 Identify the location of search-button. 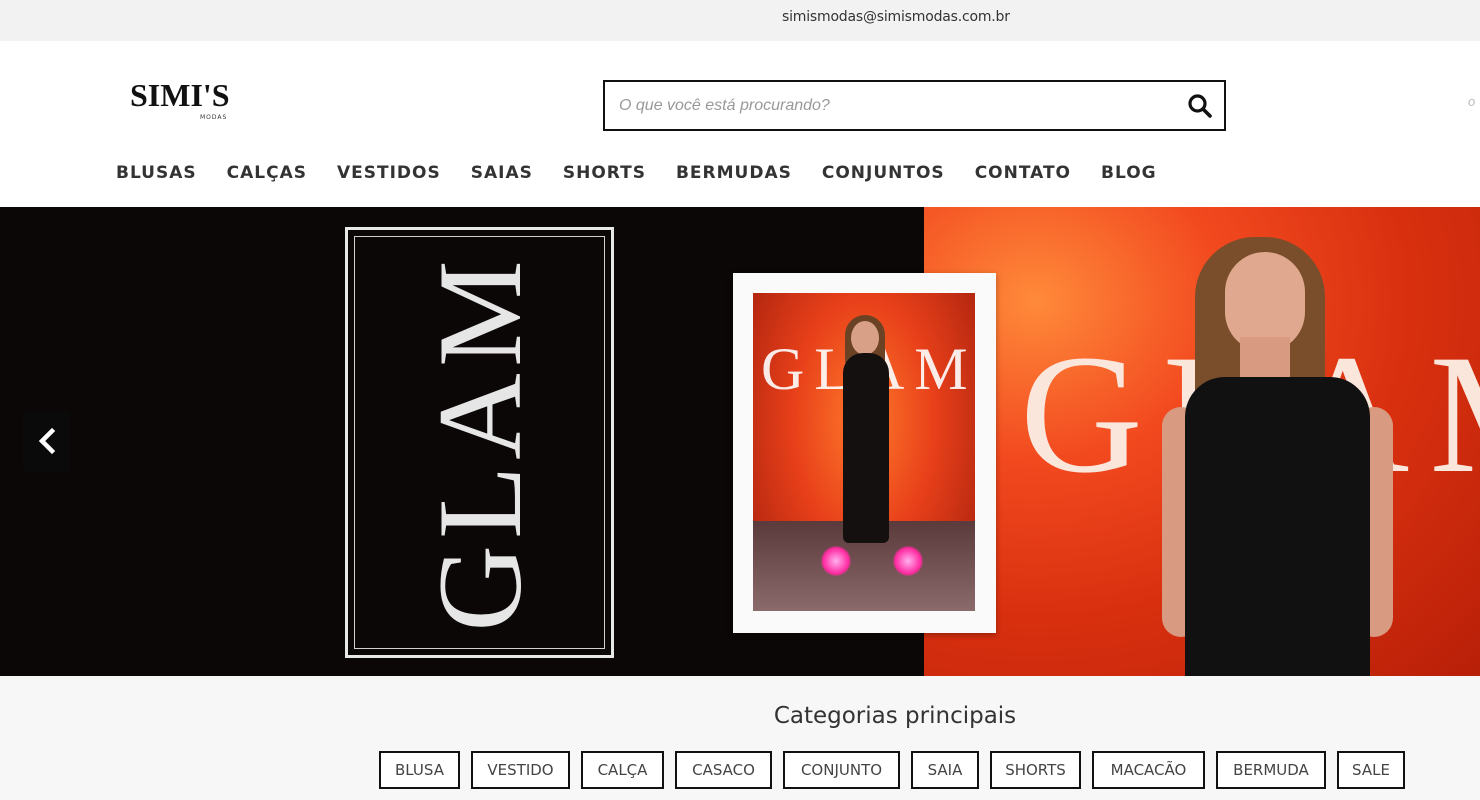
(1200, 106).